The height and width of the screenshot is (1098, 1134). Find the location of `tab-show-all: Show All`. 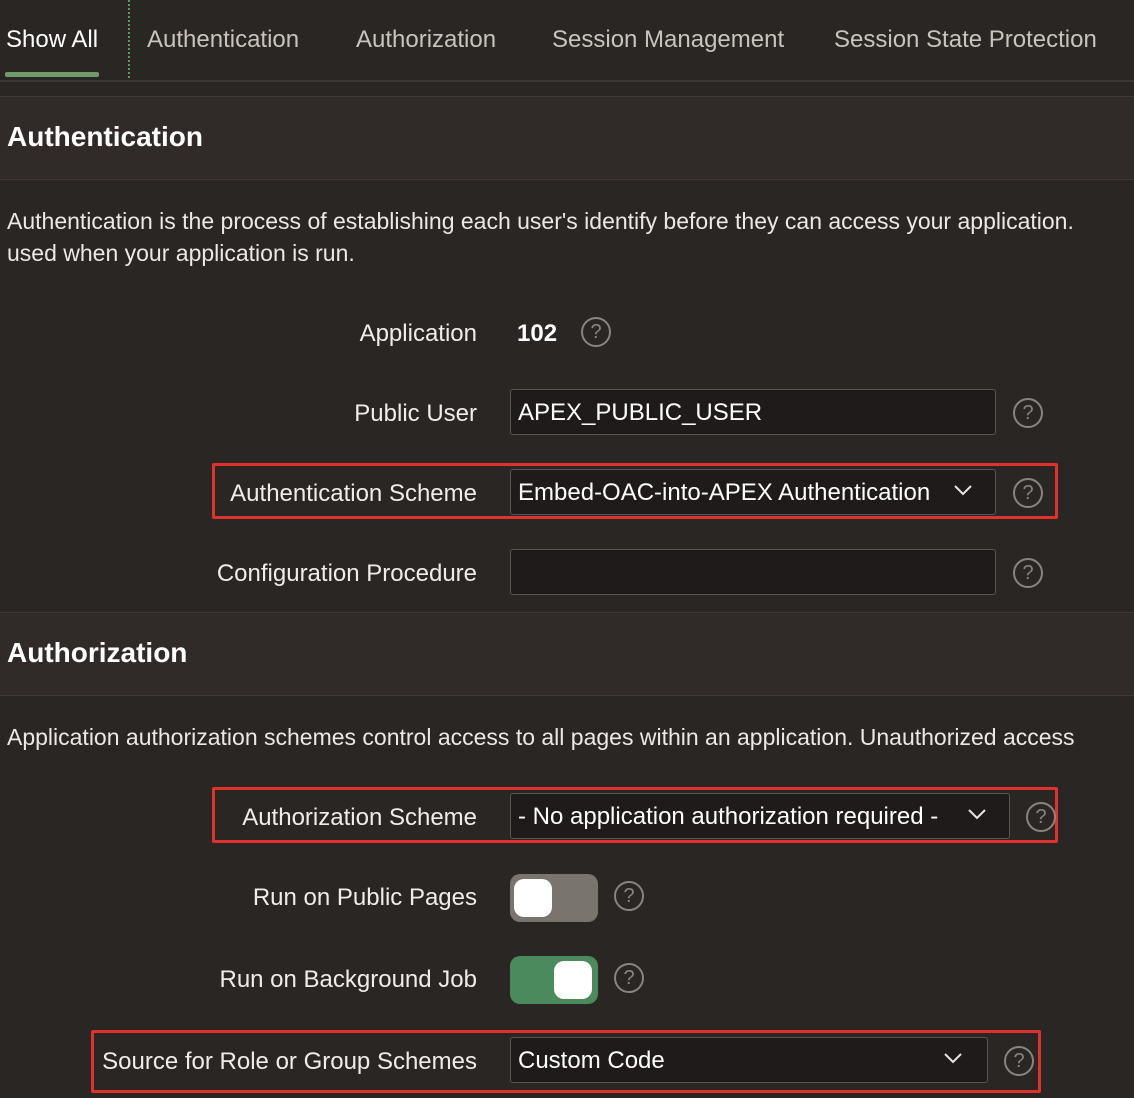

tab-show-all: Show All is located at coordinates (52, 40).